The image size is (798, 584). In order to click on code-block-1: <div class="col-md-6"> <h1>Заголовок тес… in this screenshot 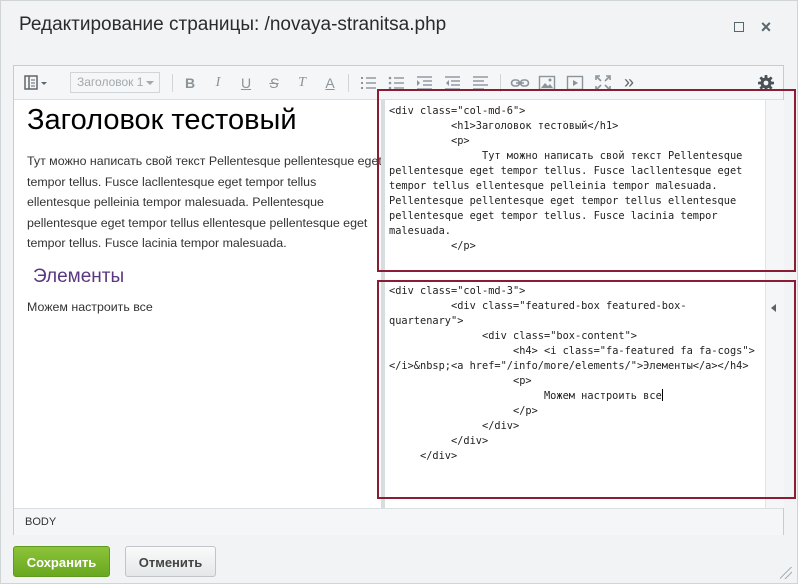, I will do `click(566, 178)`.